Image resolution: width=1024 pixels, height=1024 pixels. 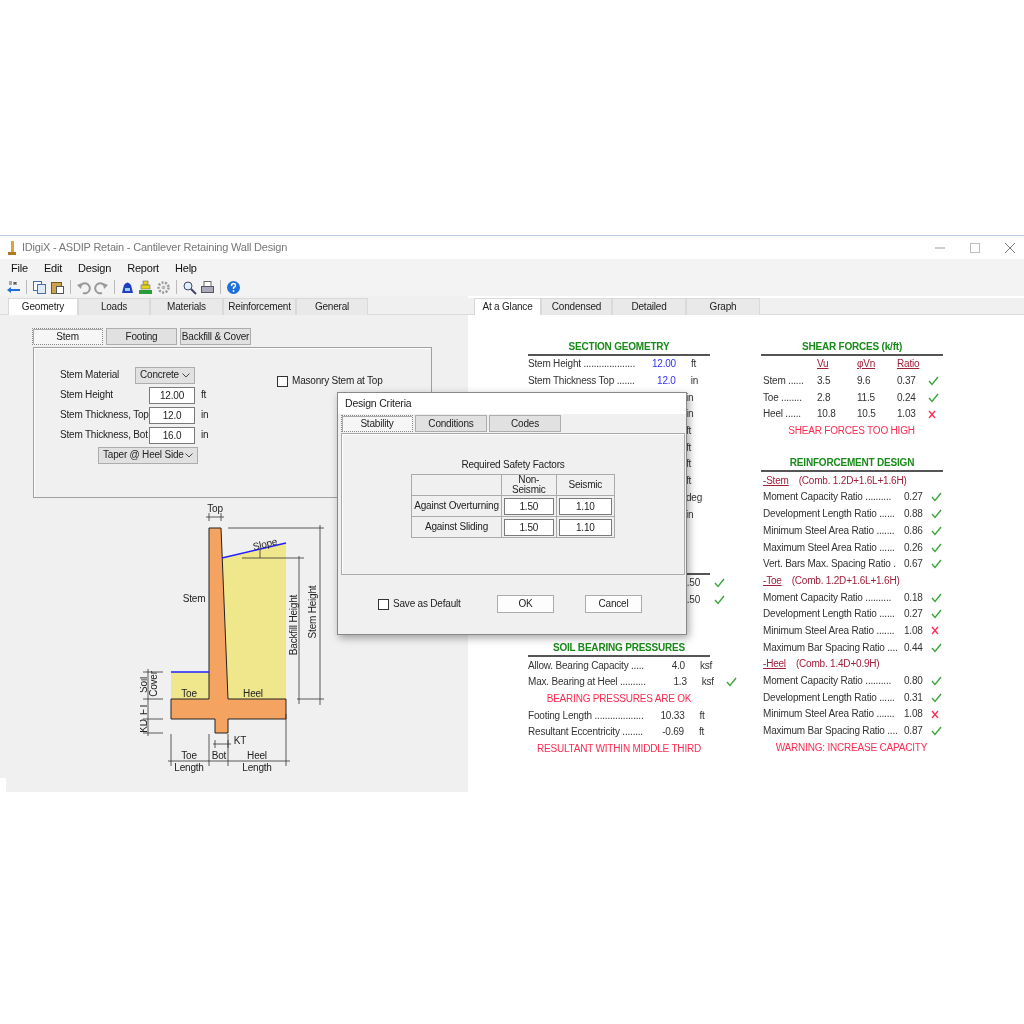 I want to click on menu-item: Report, so click(x=143, y=268).